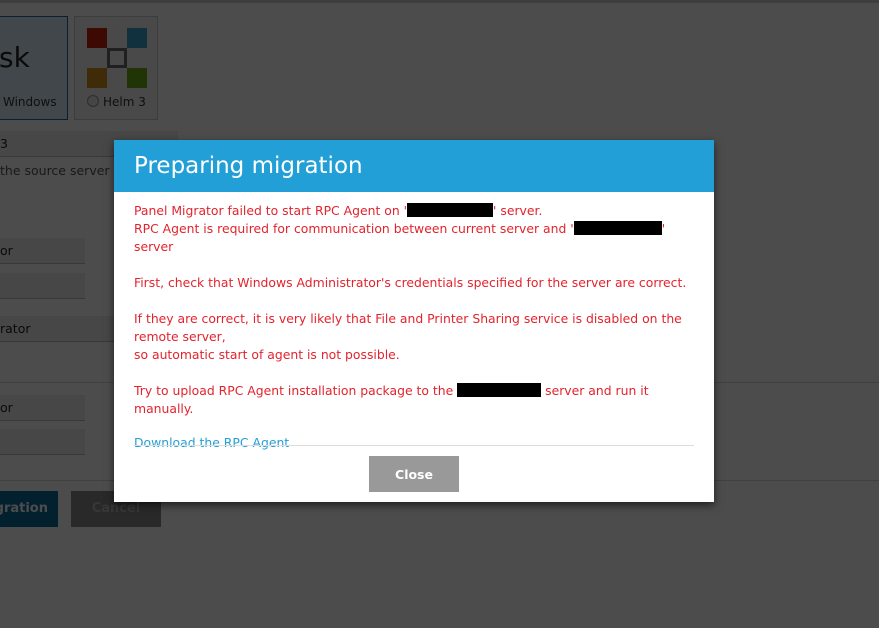 The image size is (879, 628). What do you see at coordinates (211, 442) in the screenshot?
I see `download-rpc-agent-link: Download the RPC Agent` at bounding box center [211, 442].